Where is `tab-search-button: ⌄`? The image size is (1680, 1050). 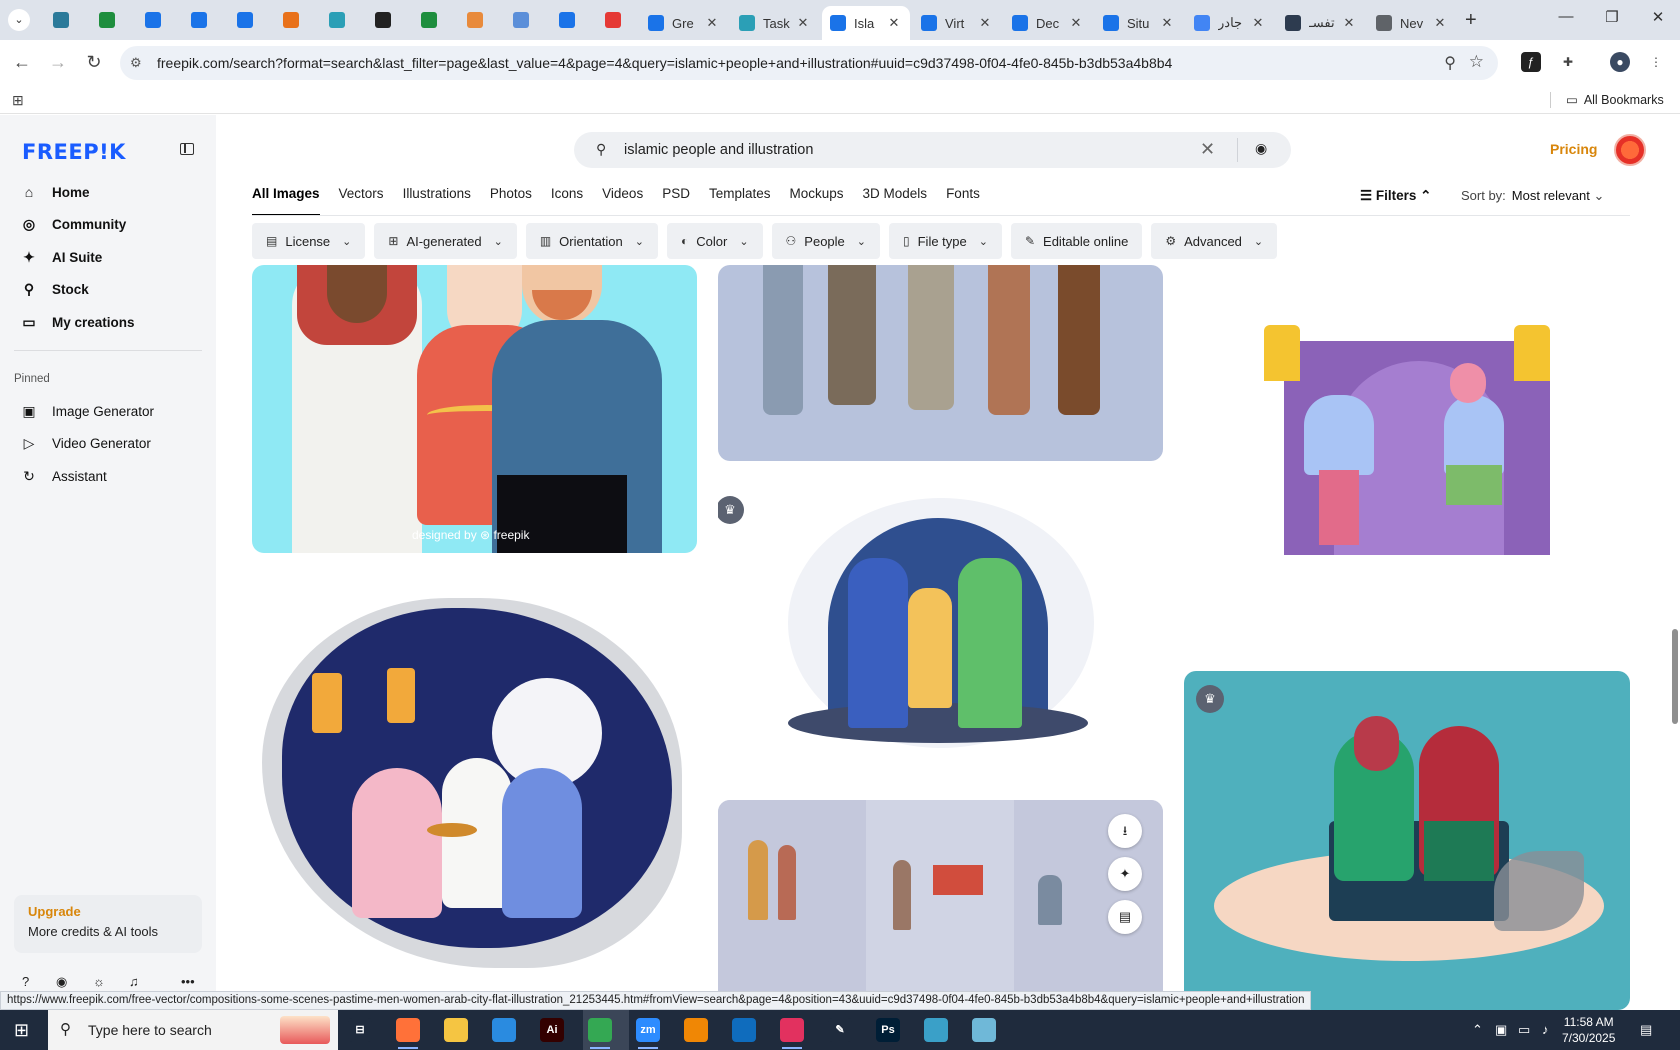
tab-search-button: ⌄ is located at coordinates (19, 20).